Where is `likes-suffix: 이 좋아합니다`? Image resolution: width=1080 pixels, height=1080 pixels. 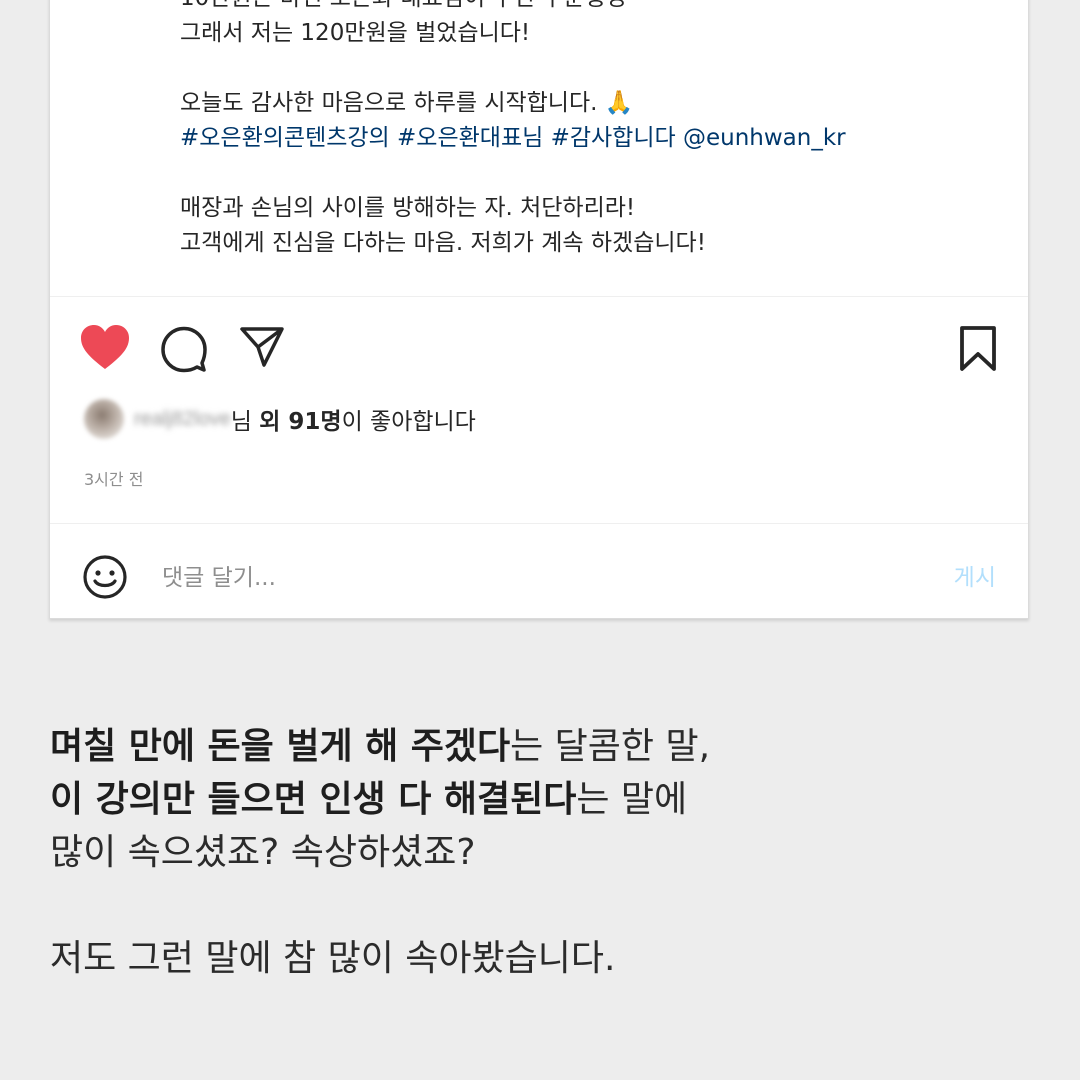 likes-suffix: 이 좋아합니다 is located at coordinates (408, 422).